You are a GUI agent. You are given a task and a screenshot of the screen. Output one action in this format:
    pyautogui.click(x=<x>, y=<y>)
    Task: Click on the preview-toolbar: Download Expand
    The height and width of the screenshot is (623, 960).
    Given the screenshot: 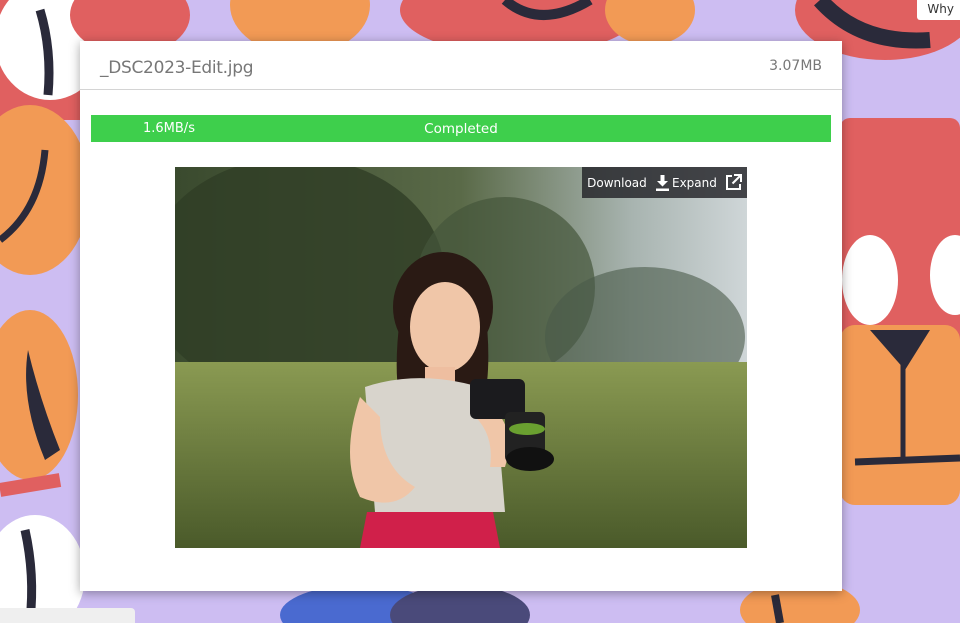 What is the action you would take?
    pyautogui.click(x=664, y=182)
    